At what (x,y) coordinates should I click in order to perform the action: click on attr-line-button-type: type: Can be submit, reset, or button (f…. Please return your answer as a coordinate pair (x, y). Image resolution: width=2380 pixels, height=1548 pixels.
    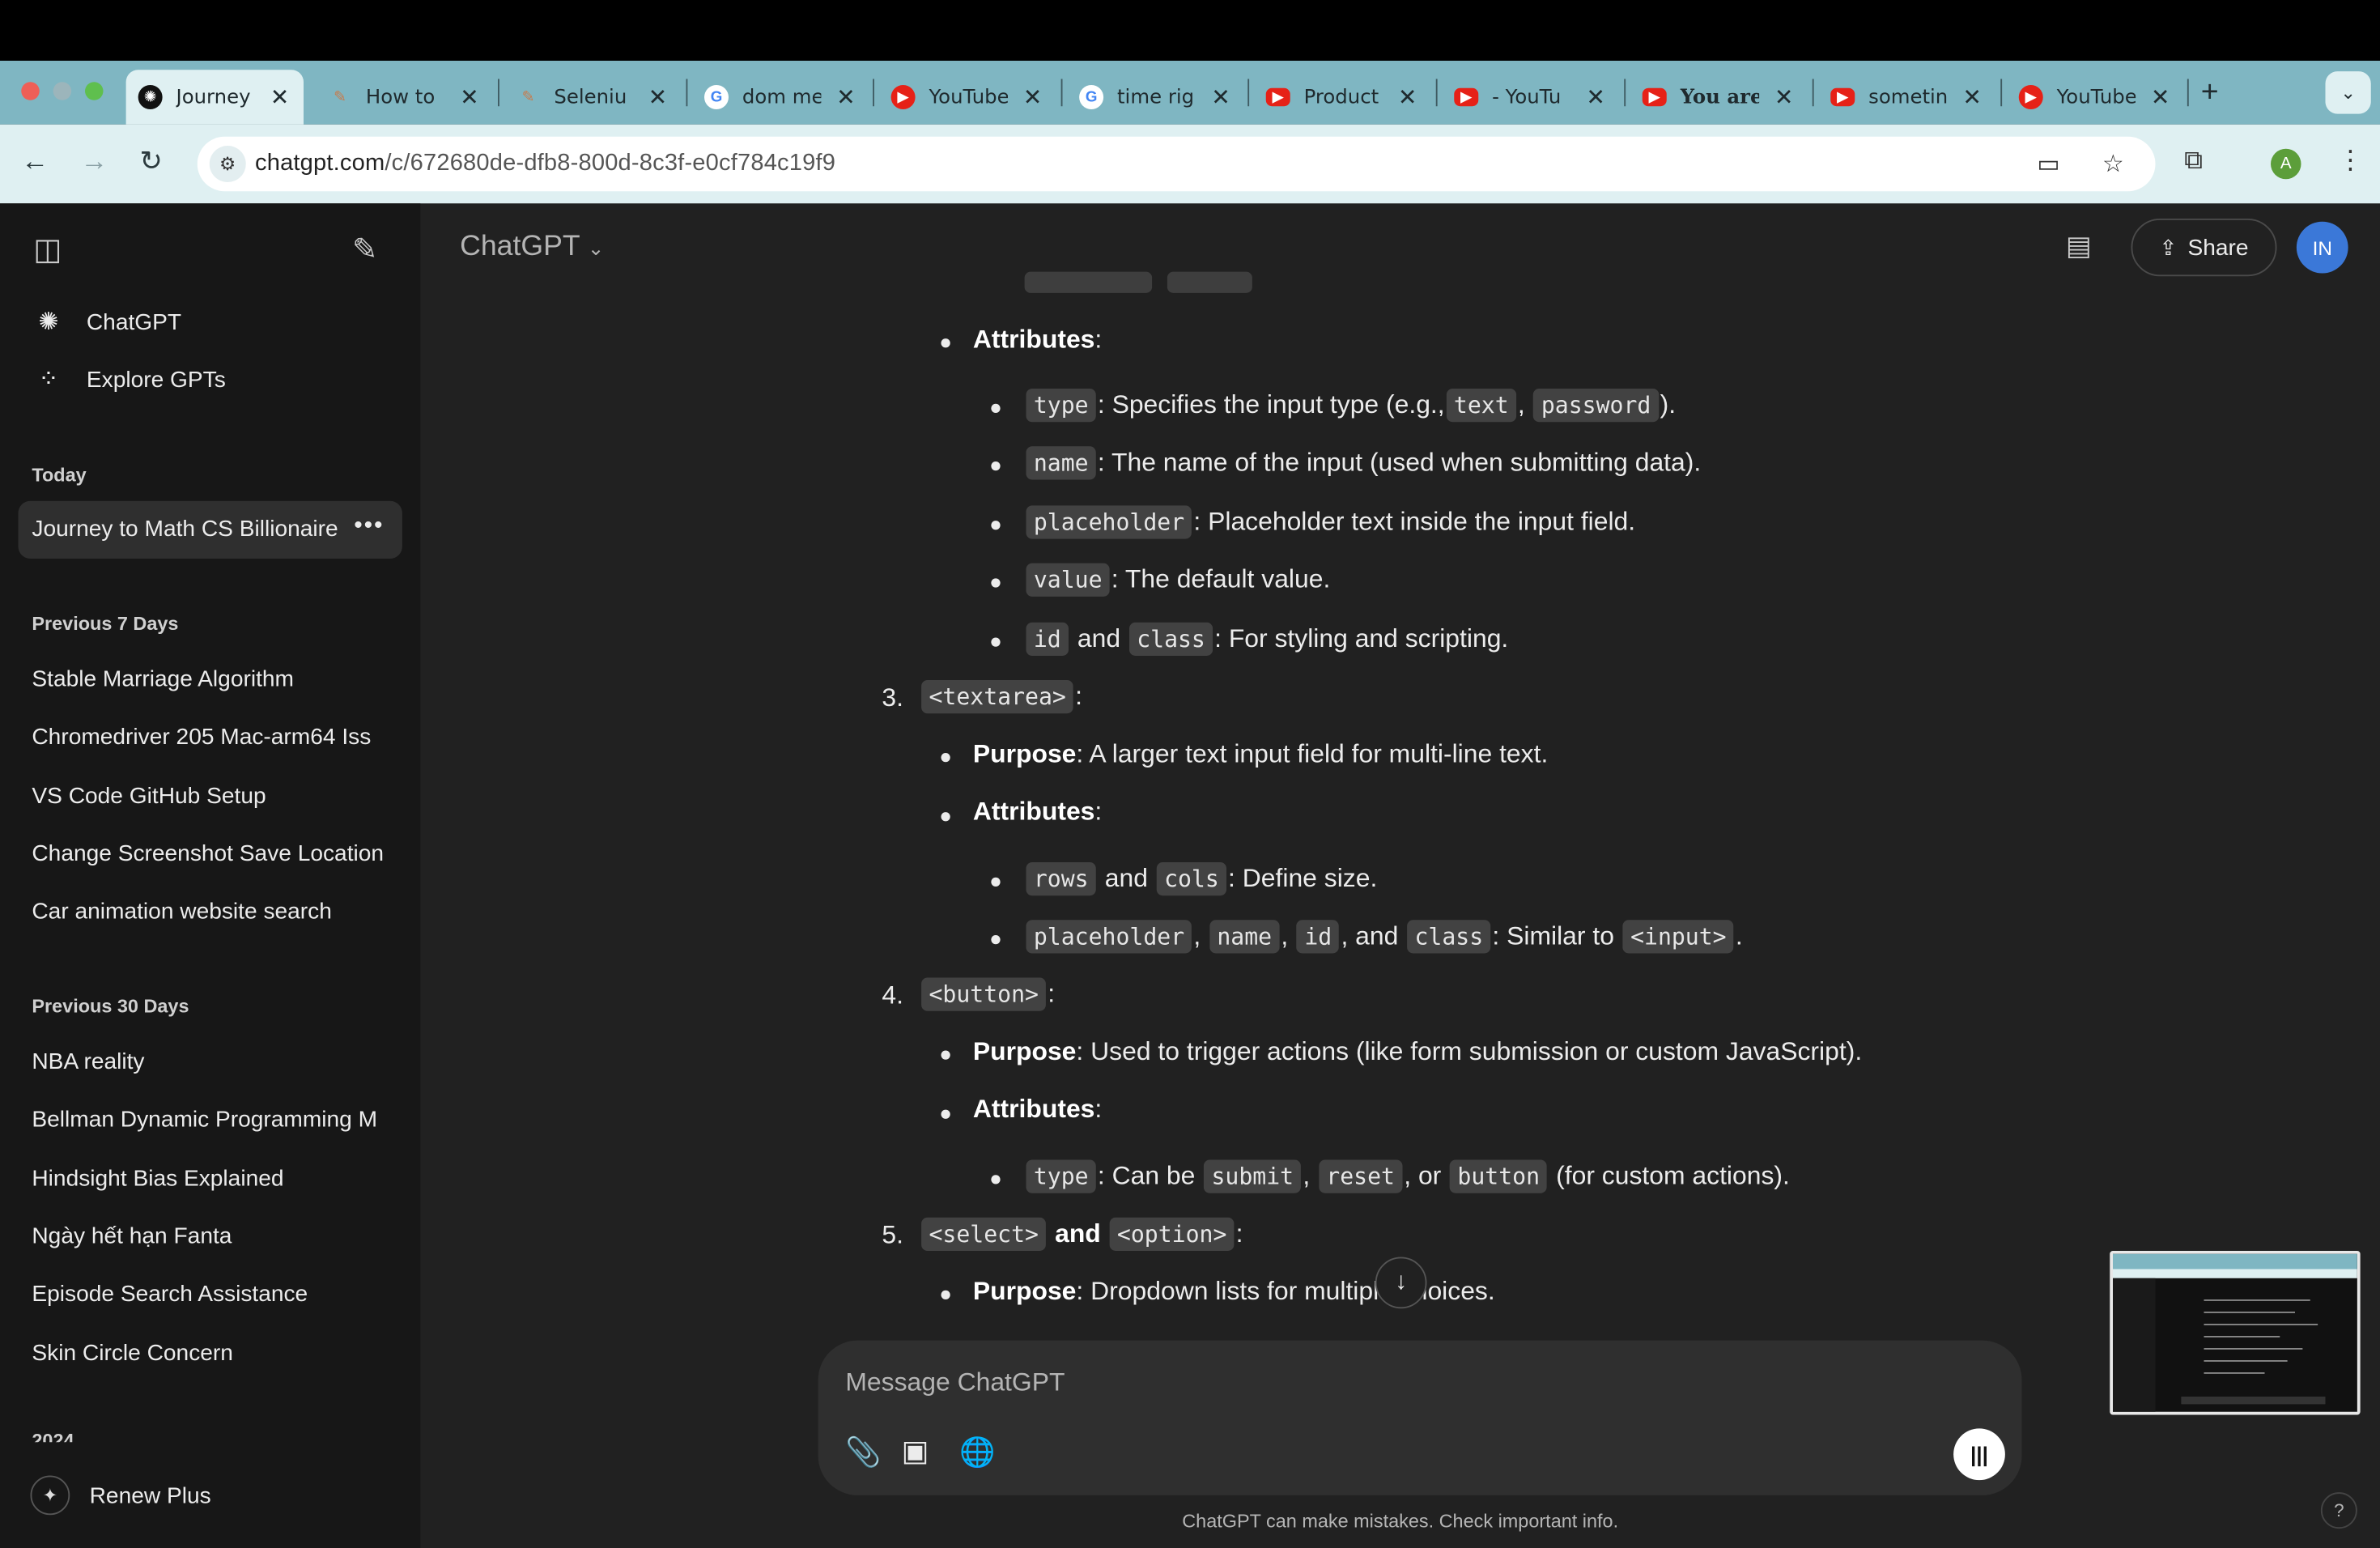
    Looking at the image, I should click on (1407, 1176).